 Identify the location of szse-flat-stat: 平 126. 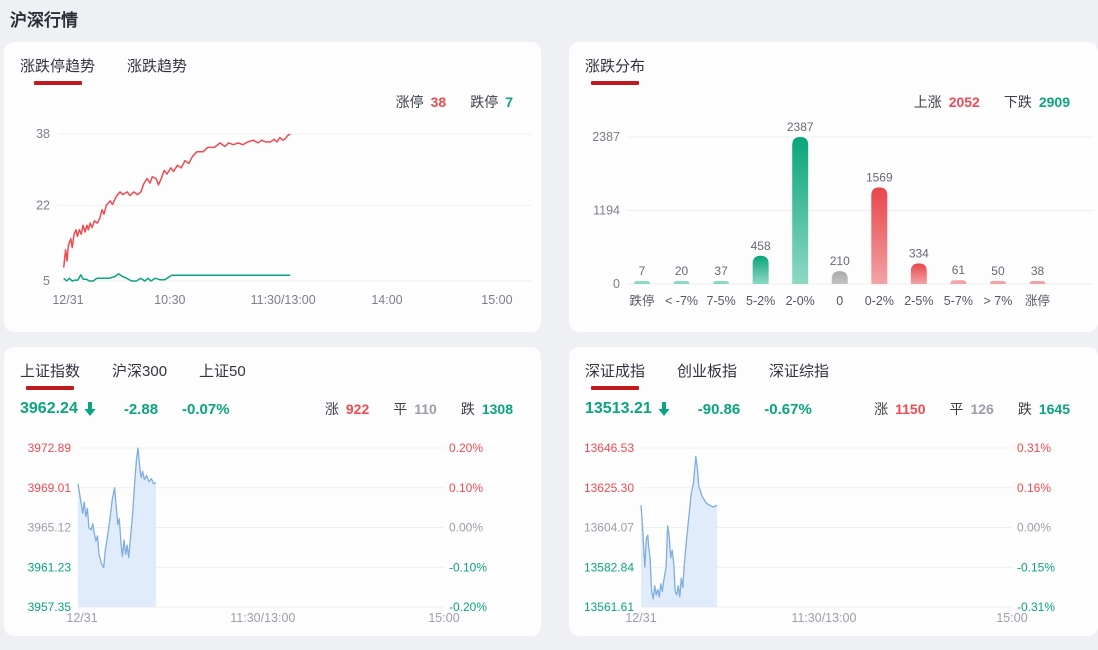
(971, 409).